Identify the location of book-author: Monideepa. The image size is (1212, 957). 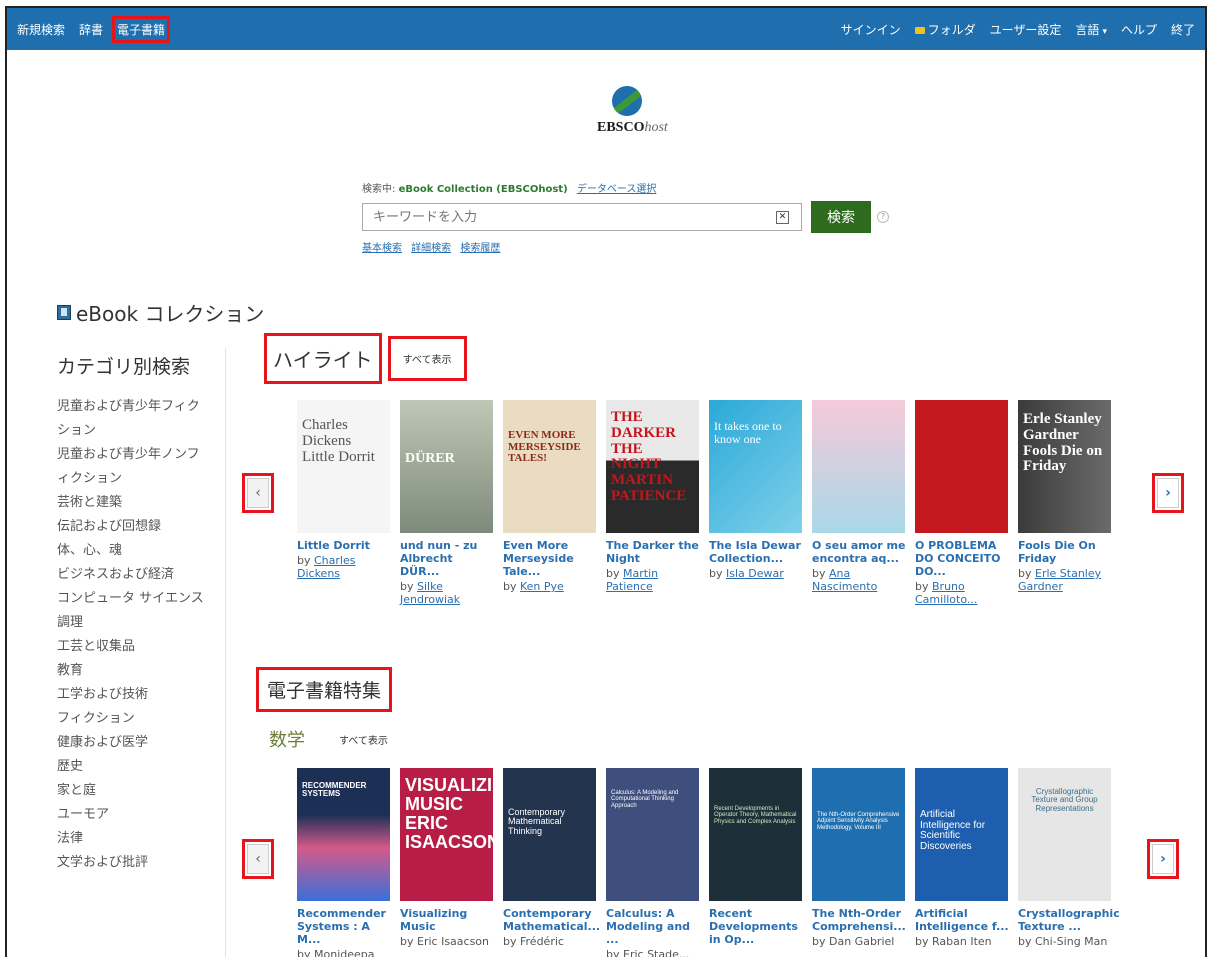
(344, 952).